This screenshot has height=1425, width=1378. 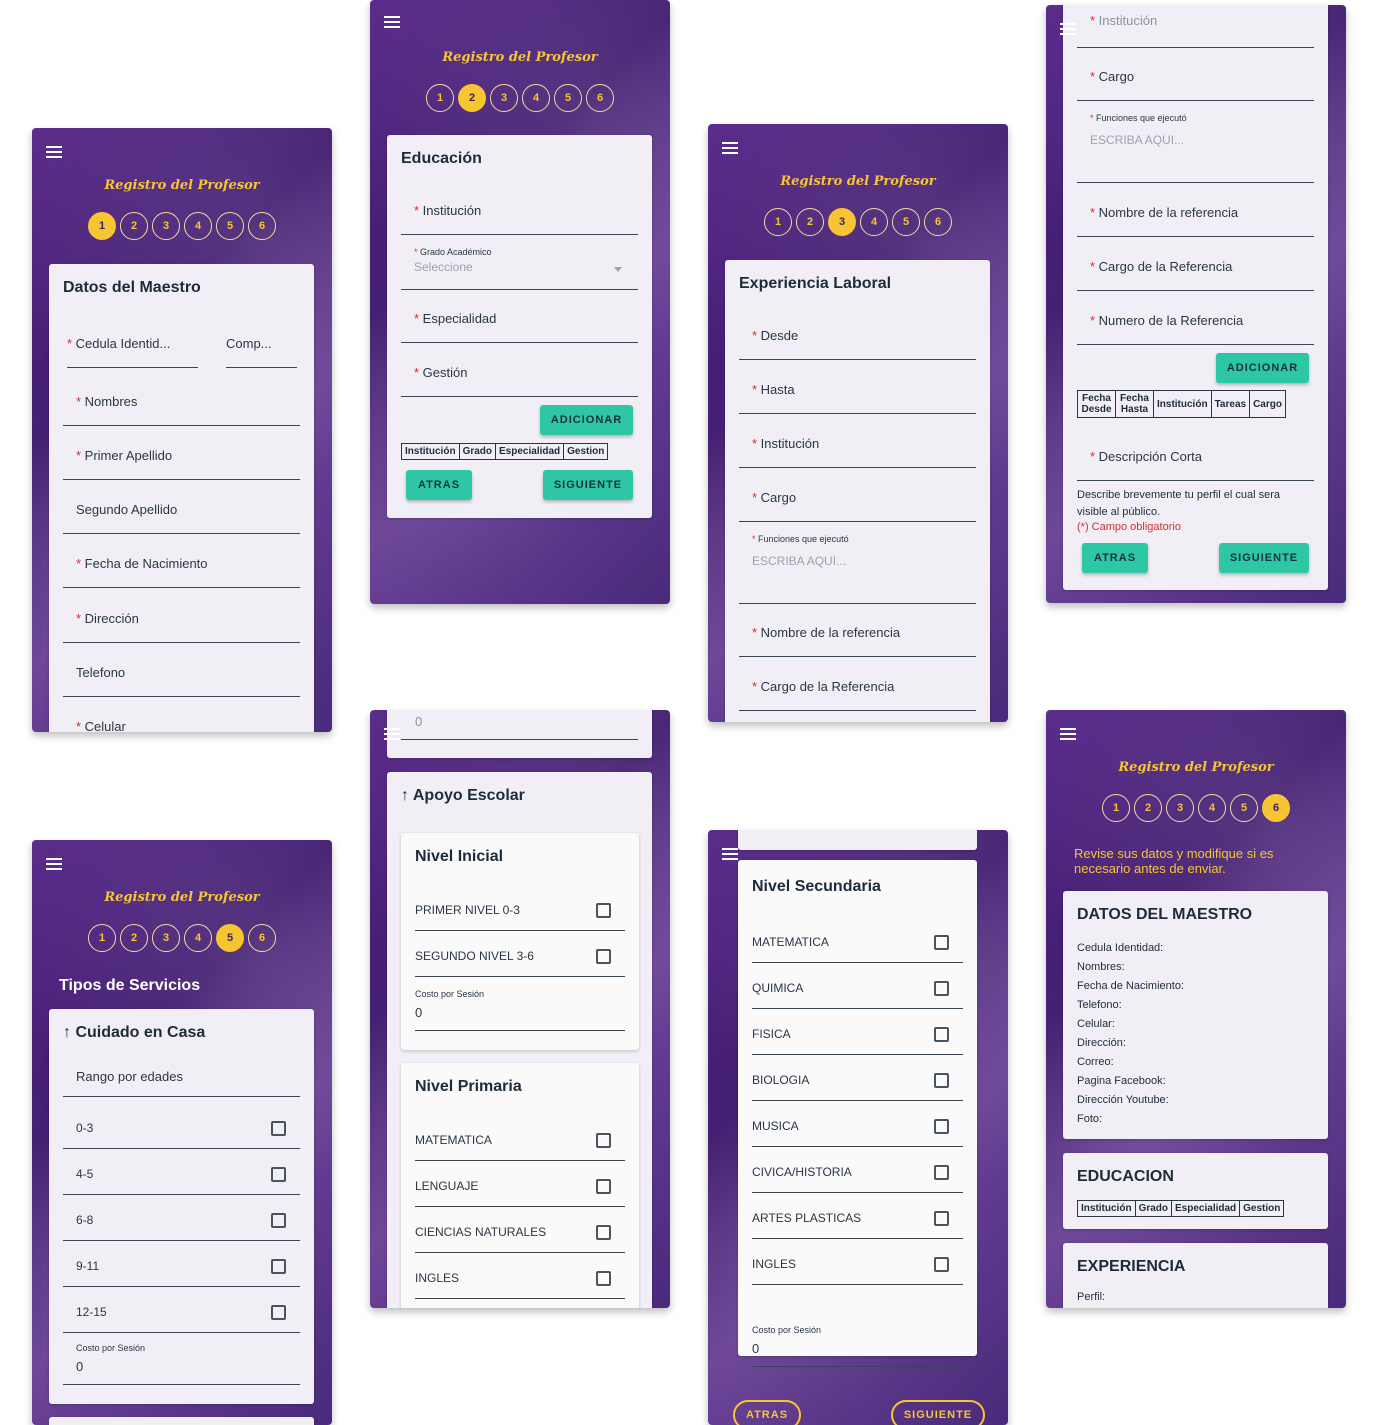 I want to click on fecha-nacimiento-field: * Fecha de Nacimiento, so click(x=181, y=572).